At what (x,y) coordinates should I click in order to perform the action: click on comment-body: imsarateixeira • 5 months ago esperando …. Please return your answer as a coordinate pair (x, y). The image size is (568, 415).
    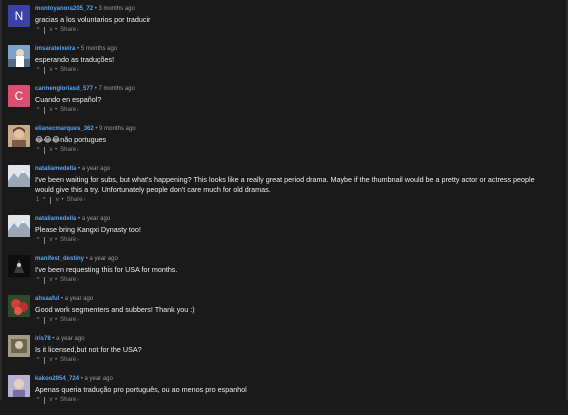
    Looking at the image, I should click on (297, 59).